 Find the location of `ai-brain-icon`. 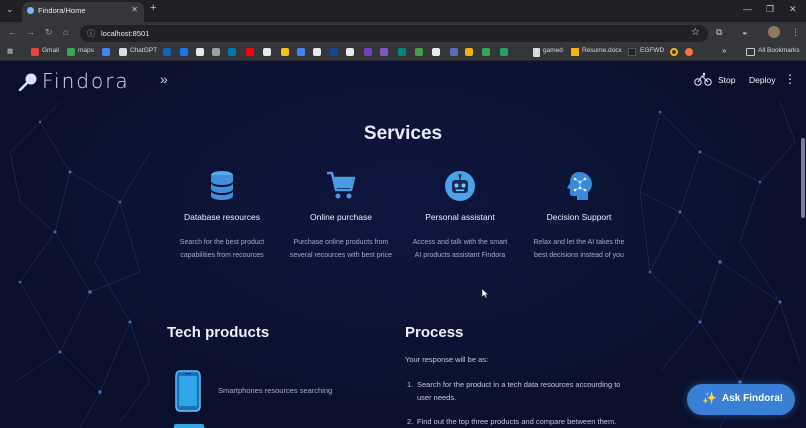

ai-brain-icon is located at coordinates (579, 186).